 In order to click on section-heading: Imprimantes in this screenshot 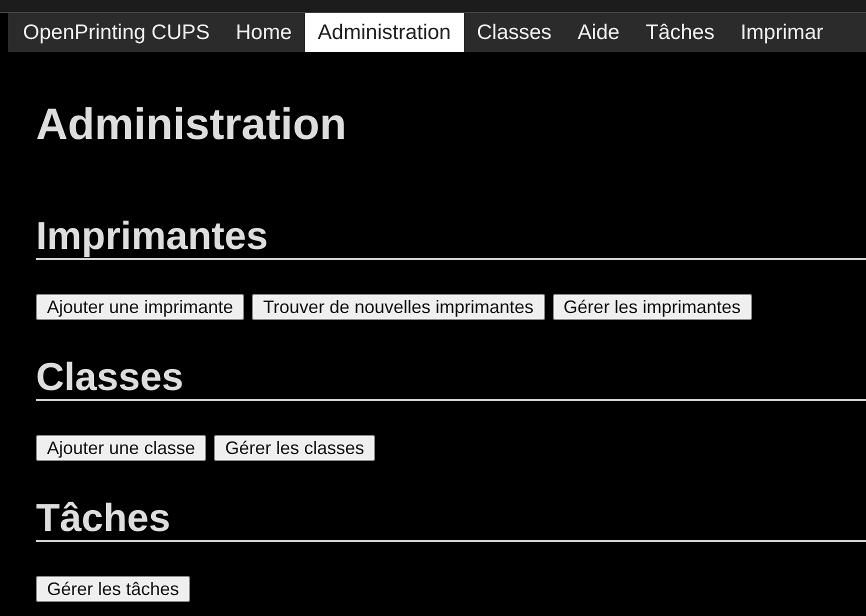, I will do `click(451, 238)`.